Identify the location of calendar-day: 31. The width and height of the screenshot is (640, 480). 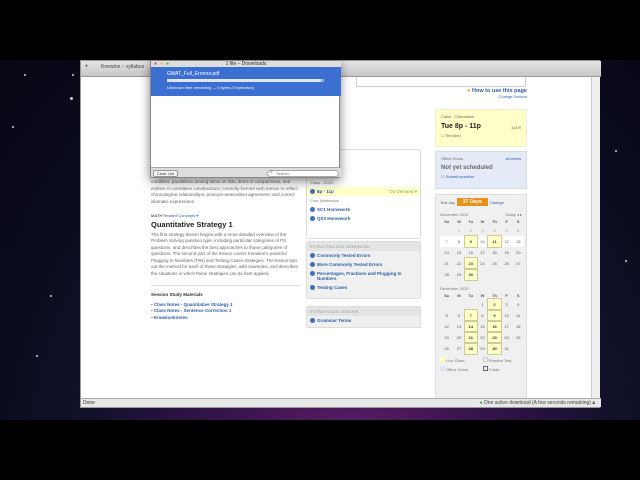
(507, 348).